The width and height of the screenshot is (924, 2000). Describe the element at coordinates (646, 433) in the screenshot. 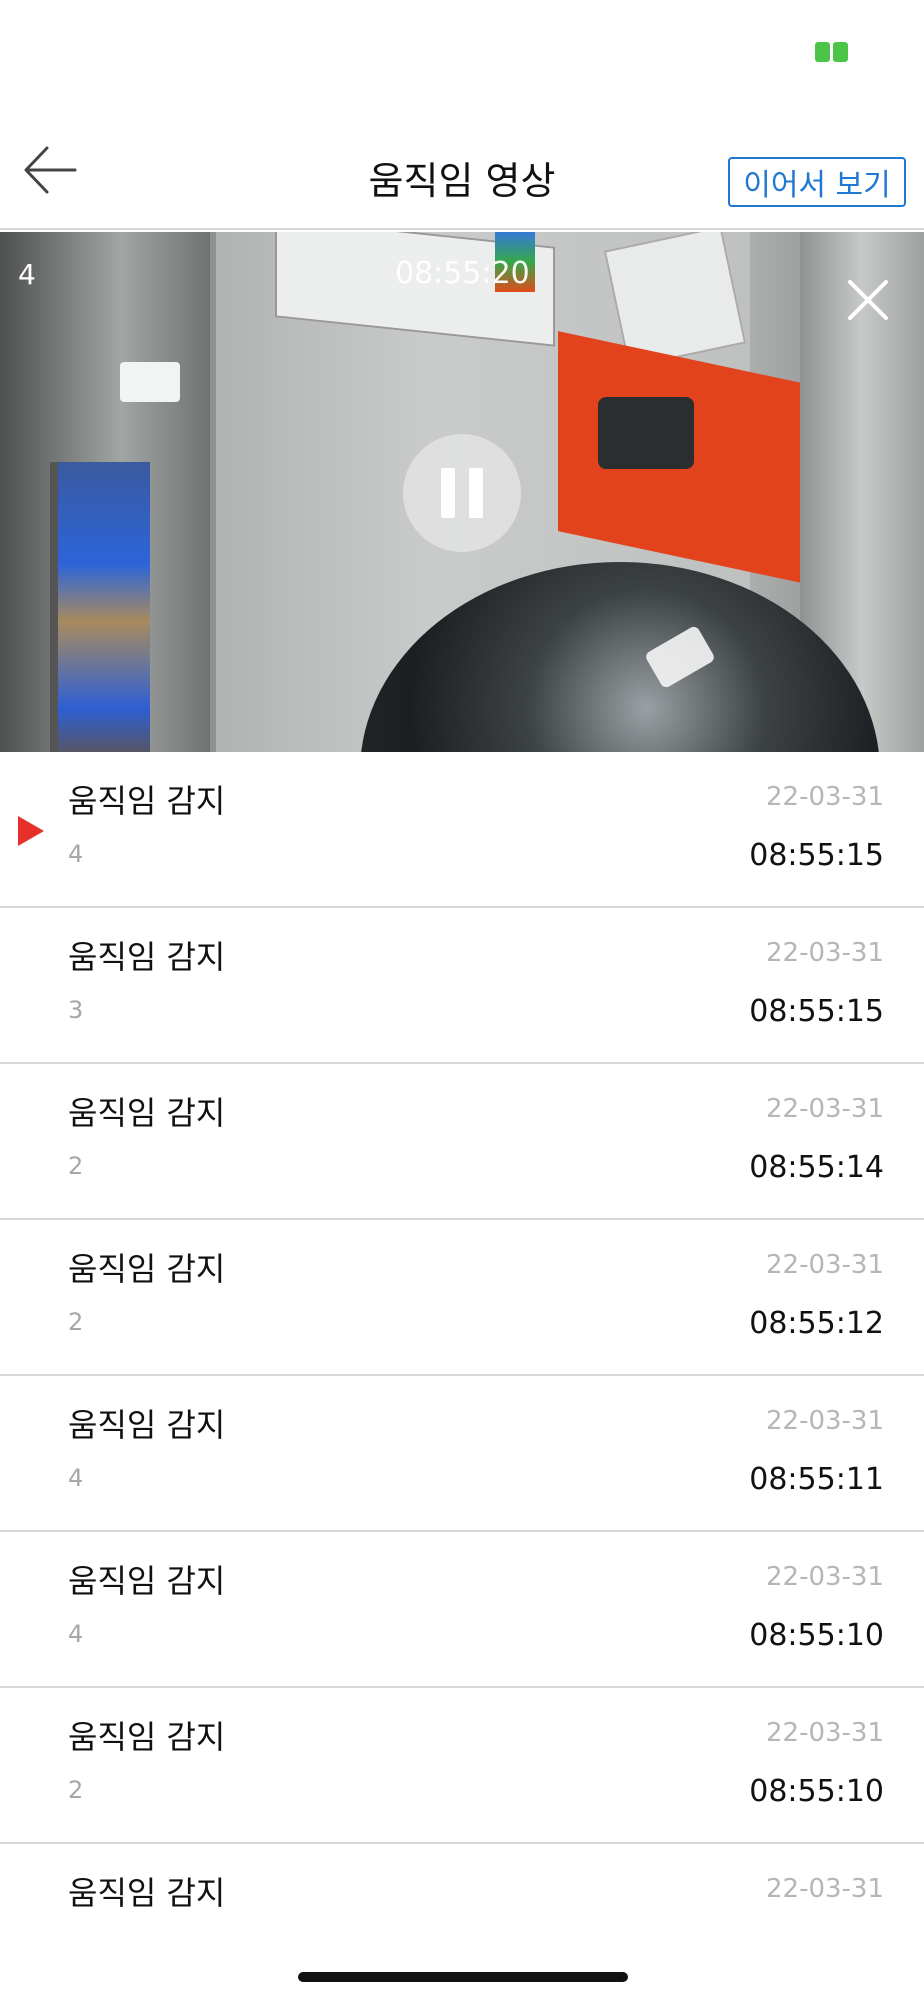

I see `video-device` at that location.